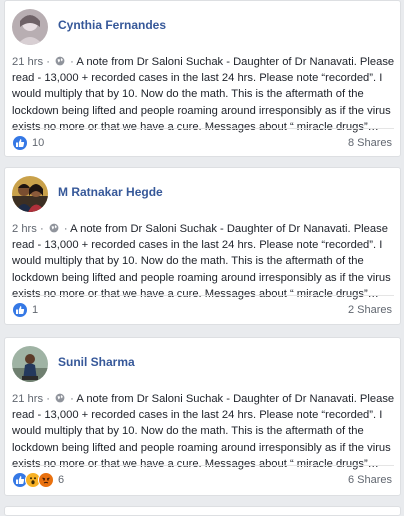 The width and height of the screenshot is (404, 516). I want to click on reaction-summary: 10, so click(28, 143).